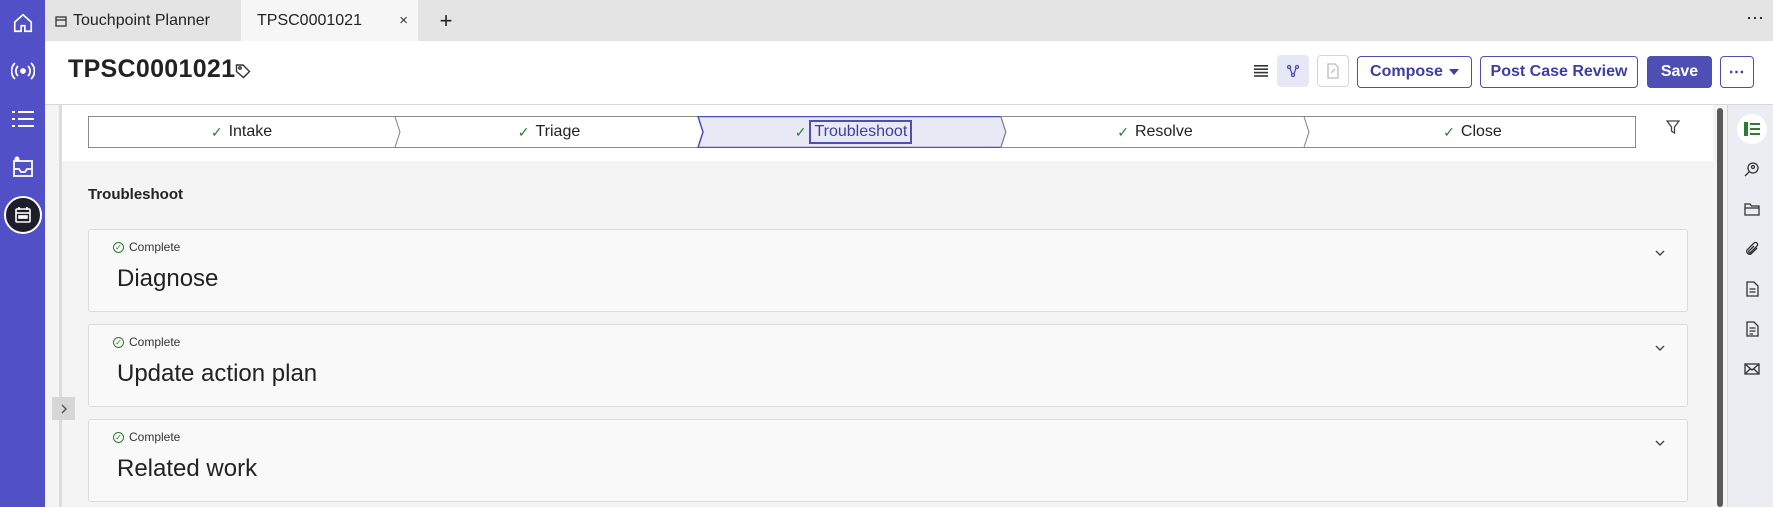 The image size is (1773, 507). Describe the element at coordinates (1752, 289) in the screenshot. I see `document-icon` at that location.